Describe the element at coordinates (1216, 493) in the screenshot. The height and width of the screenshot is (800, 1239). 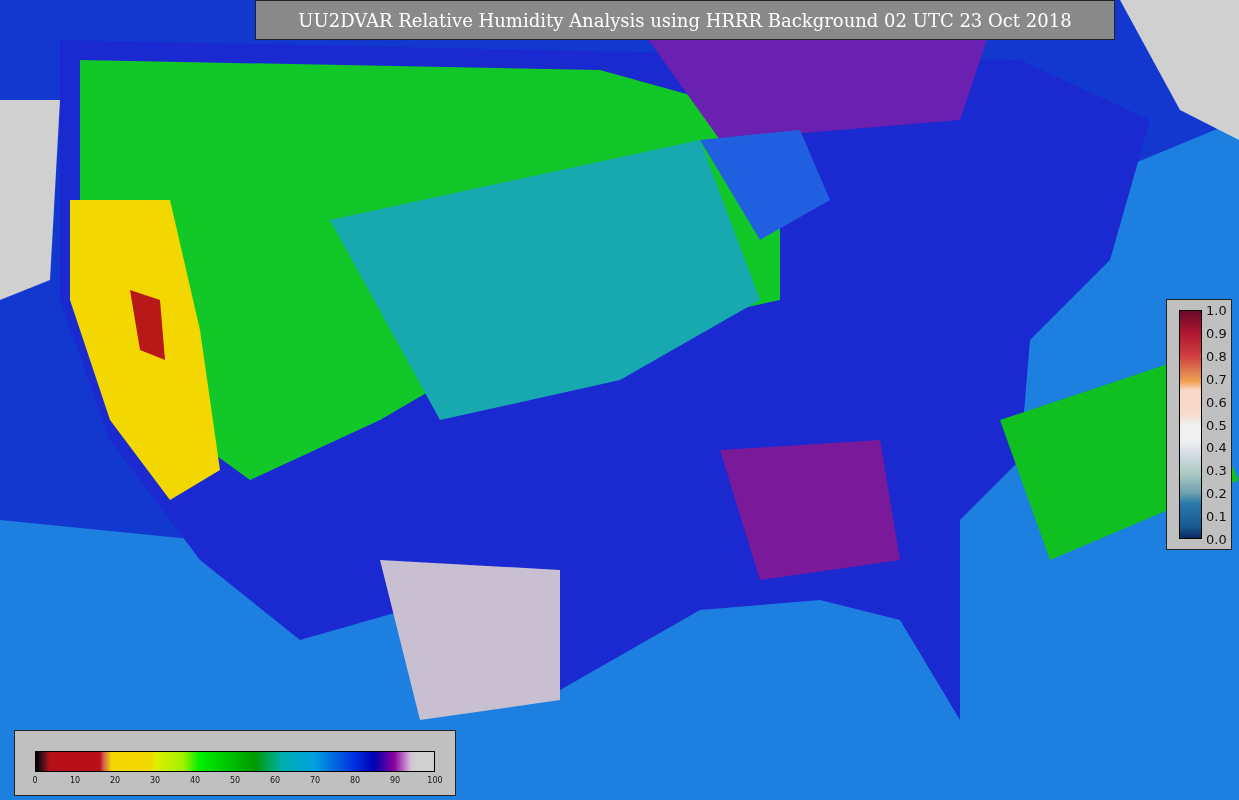
I see `tick-label: 0.2` at that location.